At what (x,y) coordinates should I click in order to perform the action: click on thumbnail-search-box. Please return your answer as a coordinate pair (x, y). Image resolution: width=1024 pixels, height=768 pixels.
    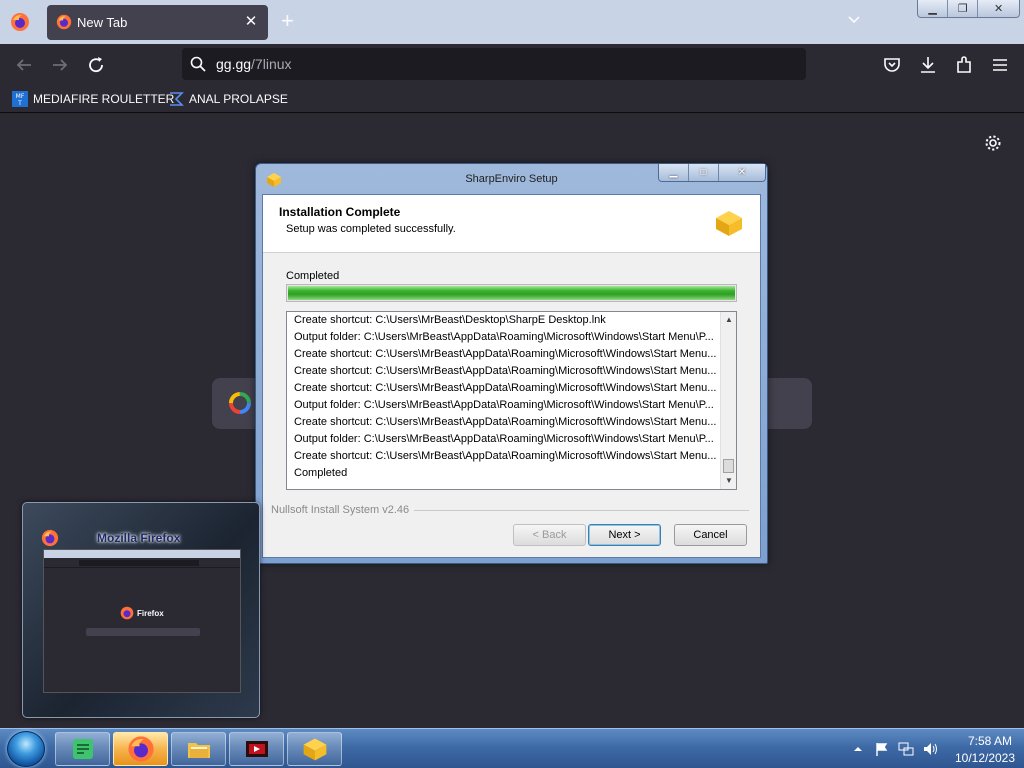
    Looking at the image, I should click on (143, 632).